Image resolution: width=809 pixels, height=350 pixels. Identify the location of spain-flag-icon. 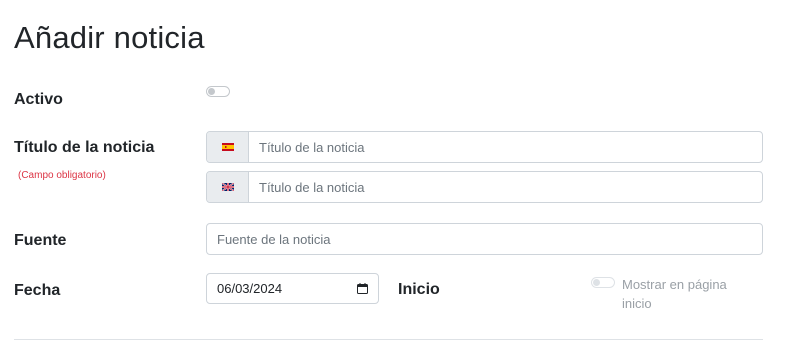
(228, 147).